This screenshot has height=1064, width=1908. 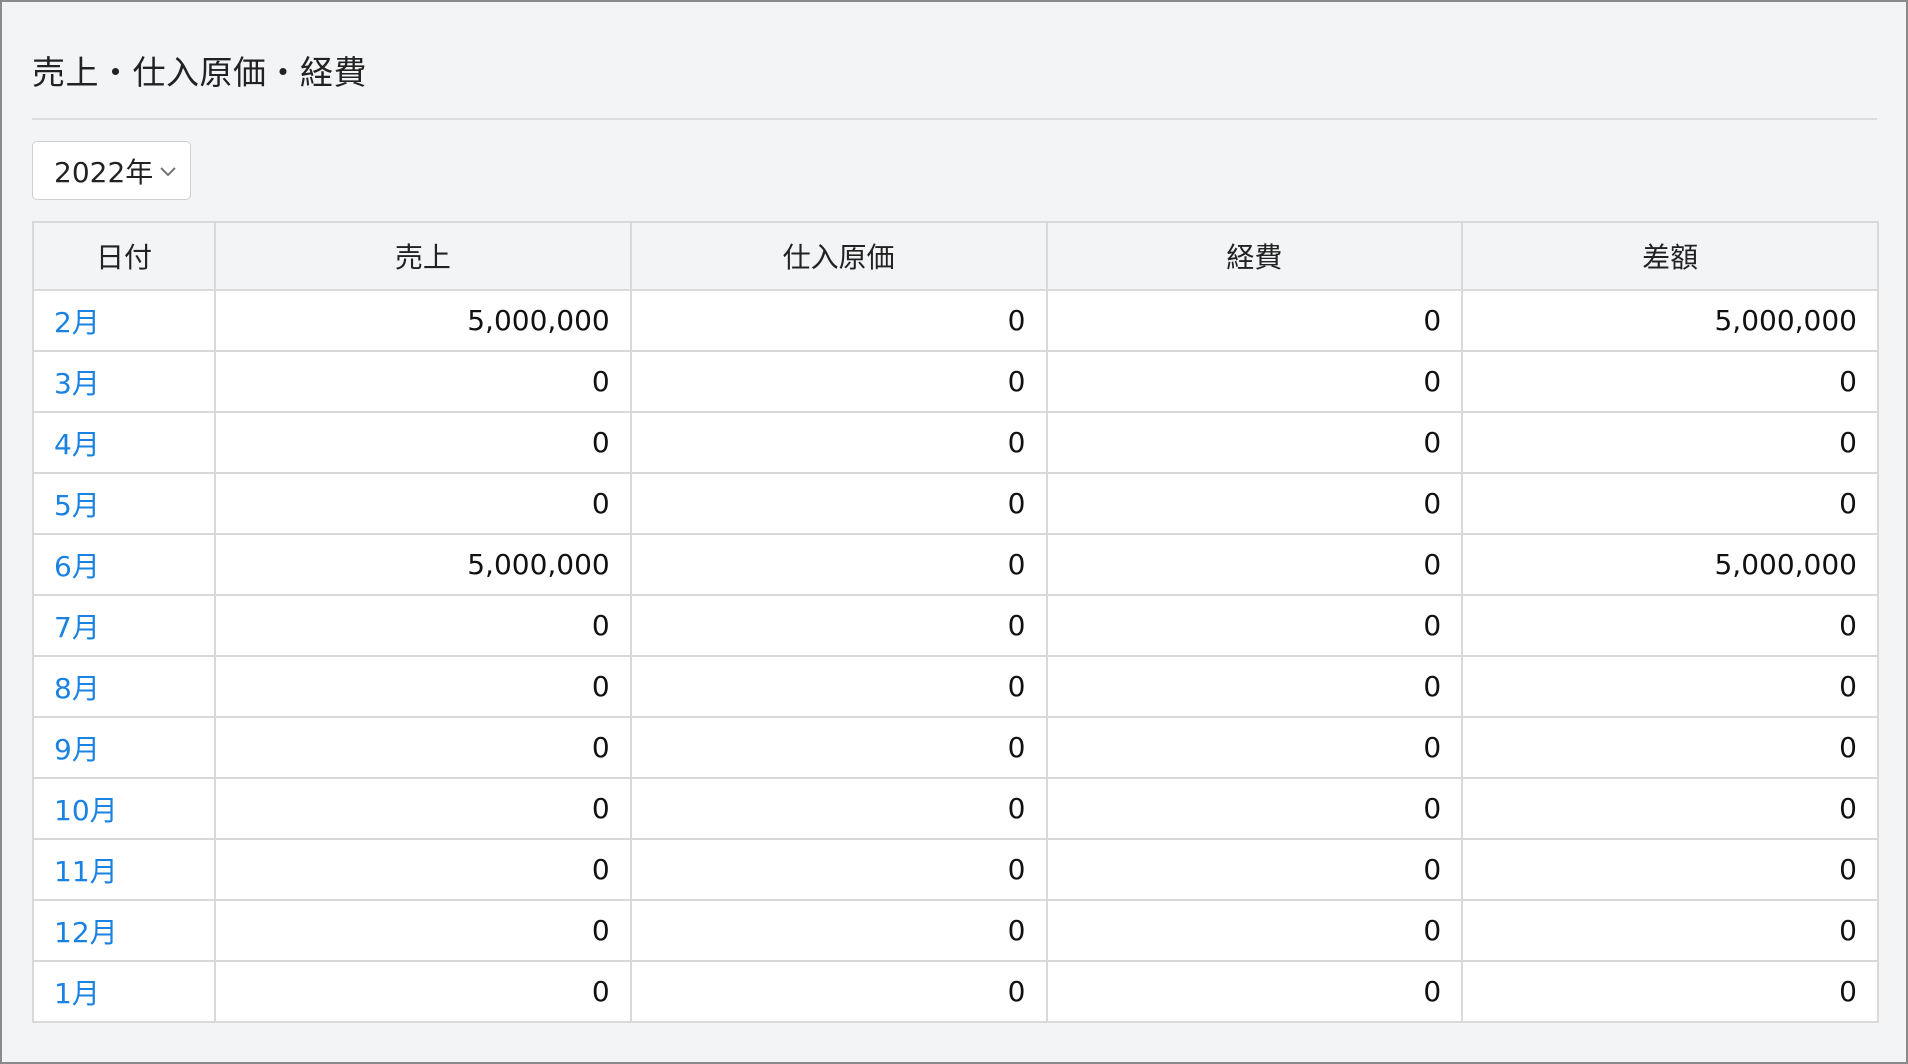 I want to click on panel-title: 売上・仕入原価・経費, so click(x=199, y=72).